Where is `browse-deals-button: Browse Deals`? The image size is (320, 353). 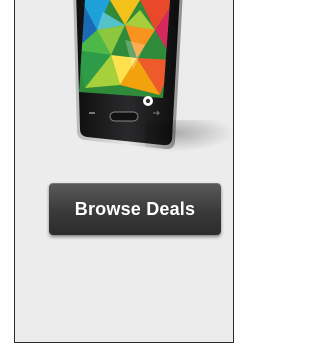
browse-deals-button: Browse Deals is located at coordinates (135, 209).